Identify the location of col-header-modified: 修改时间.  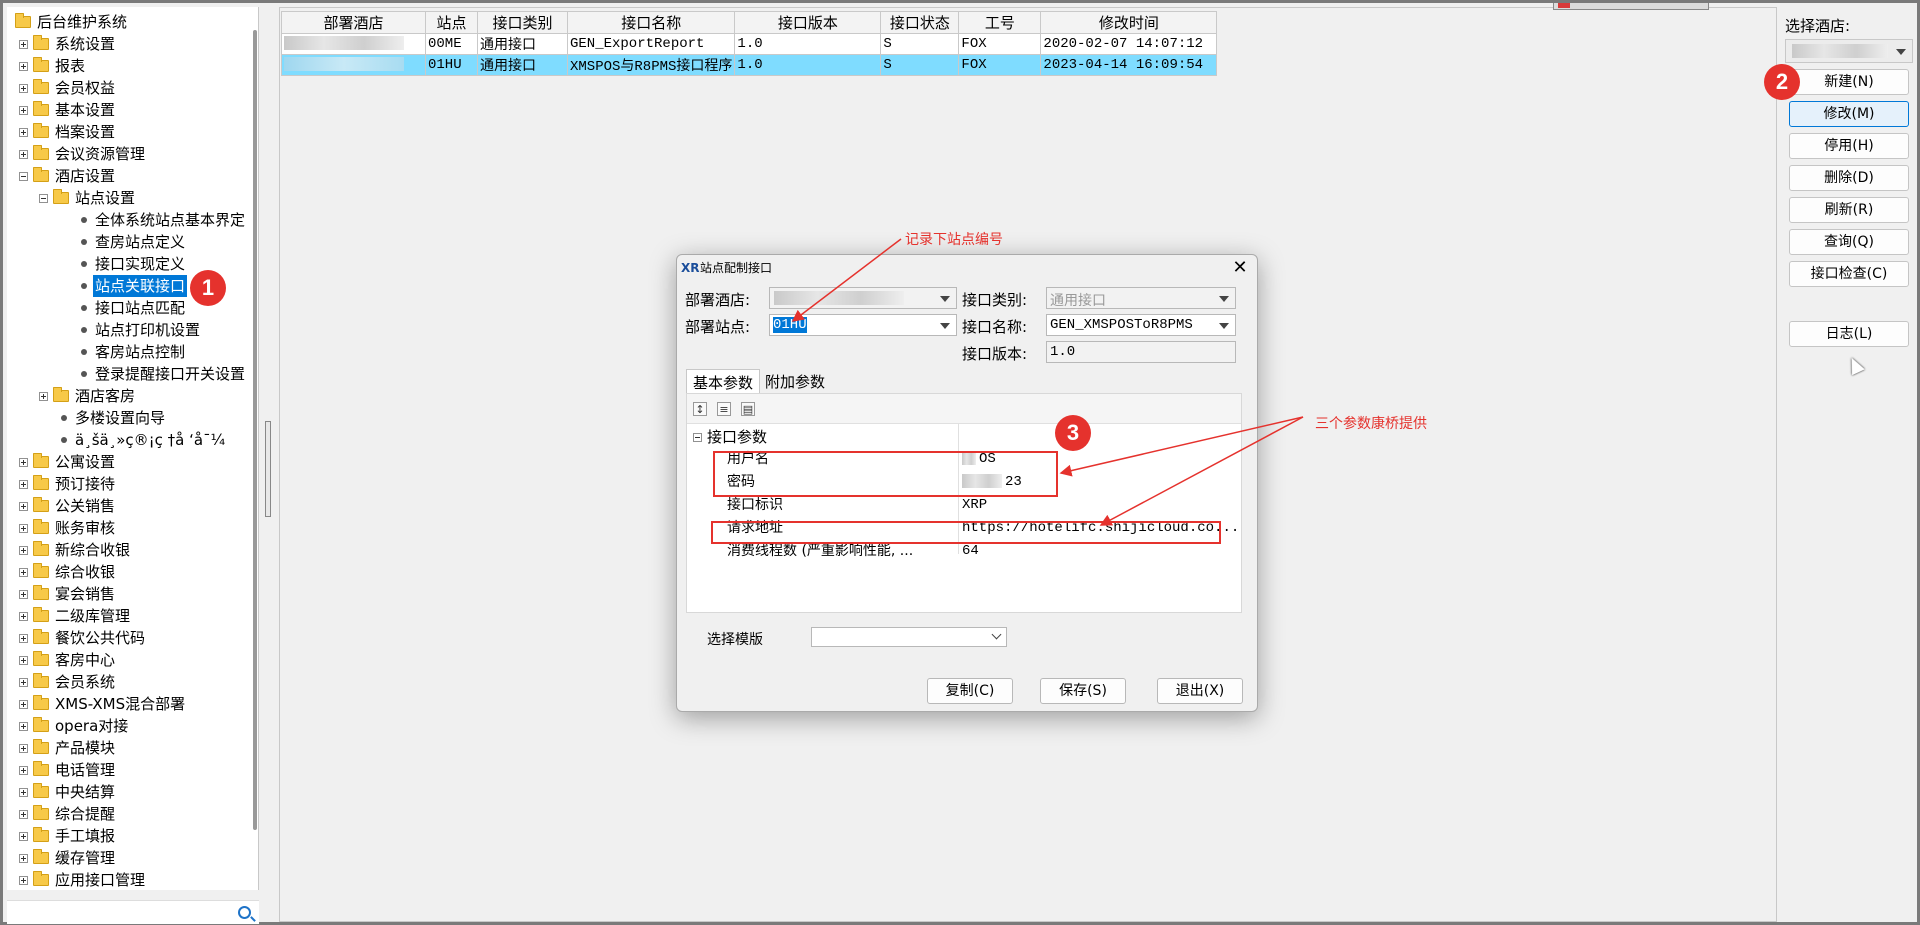
(1129, 22).